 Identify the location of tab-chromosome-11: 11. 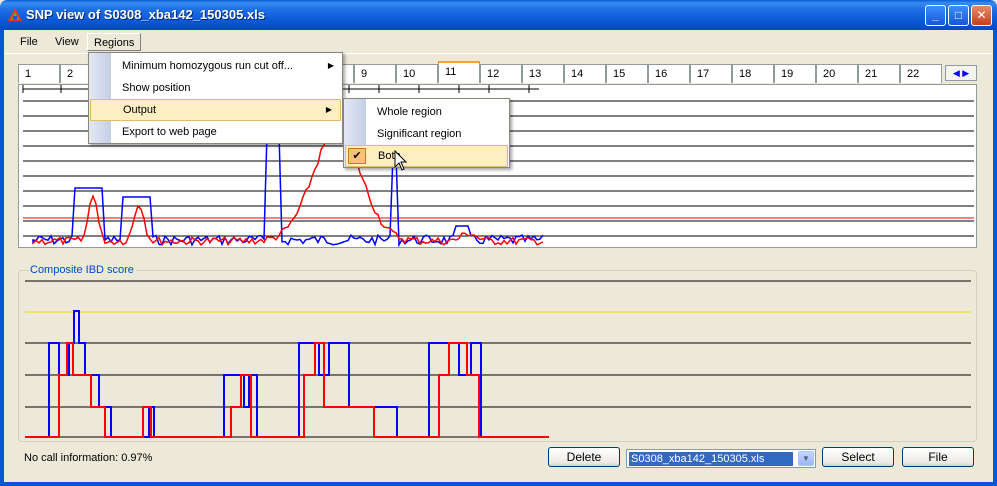
(459, 72).